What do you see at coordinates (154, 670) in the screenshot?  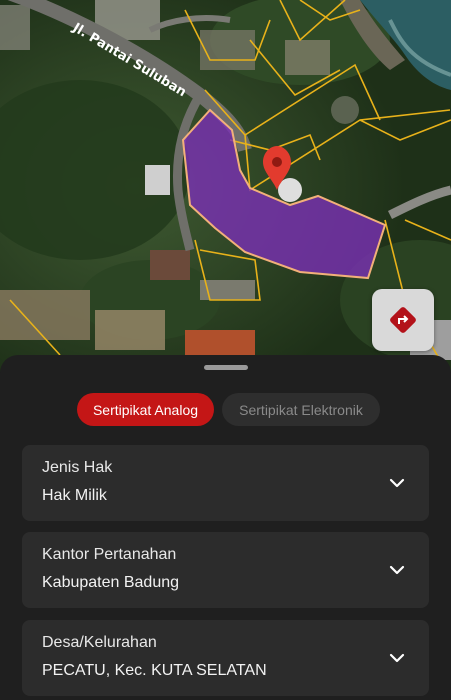 I see `field-value: PECATU, Kec. KUTA SELATAN` at bounding box center [154, 670].